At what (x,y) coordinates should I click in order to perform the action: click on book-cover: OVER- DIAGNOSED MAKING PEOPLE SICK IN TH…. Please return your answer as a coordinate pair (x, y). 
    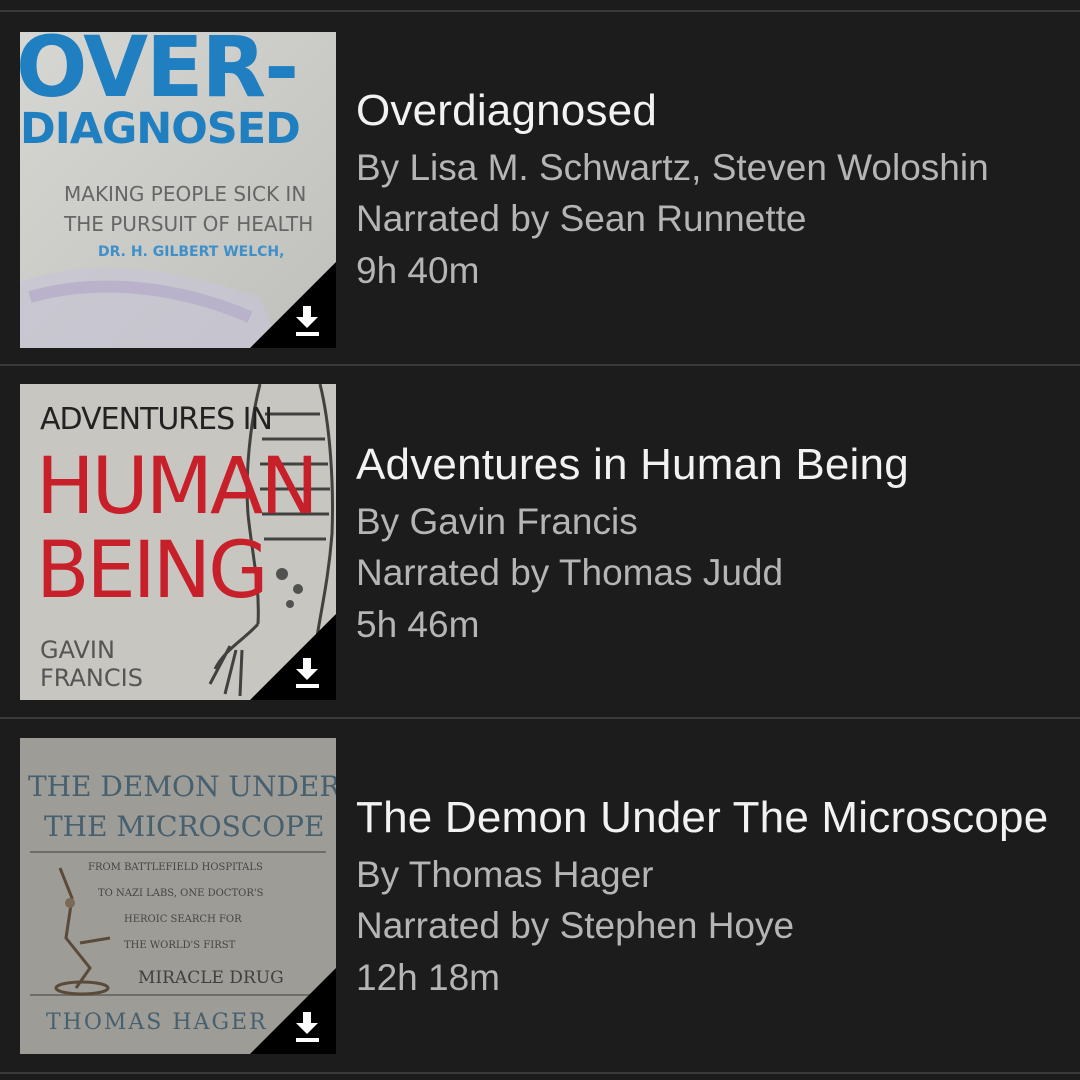
    Looking at the image, I should click on (178, 190).